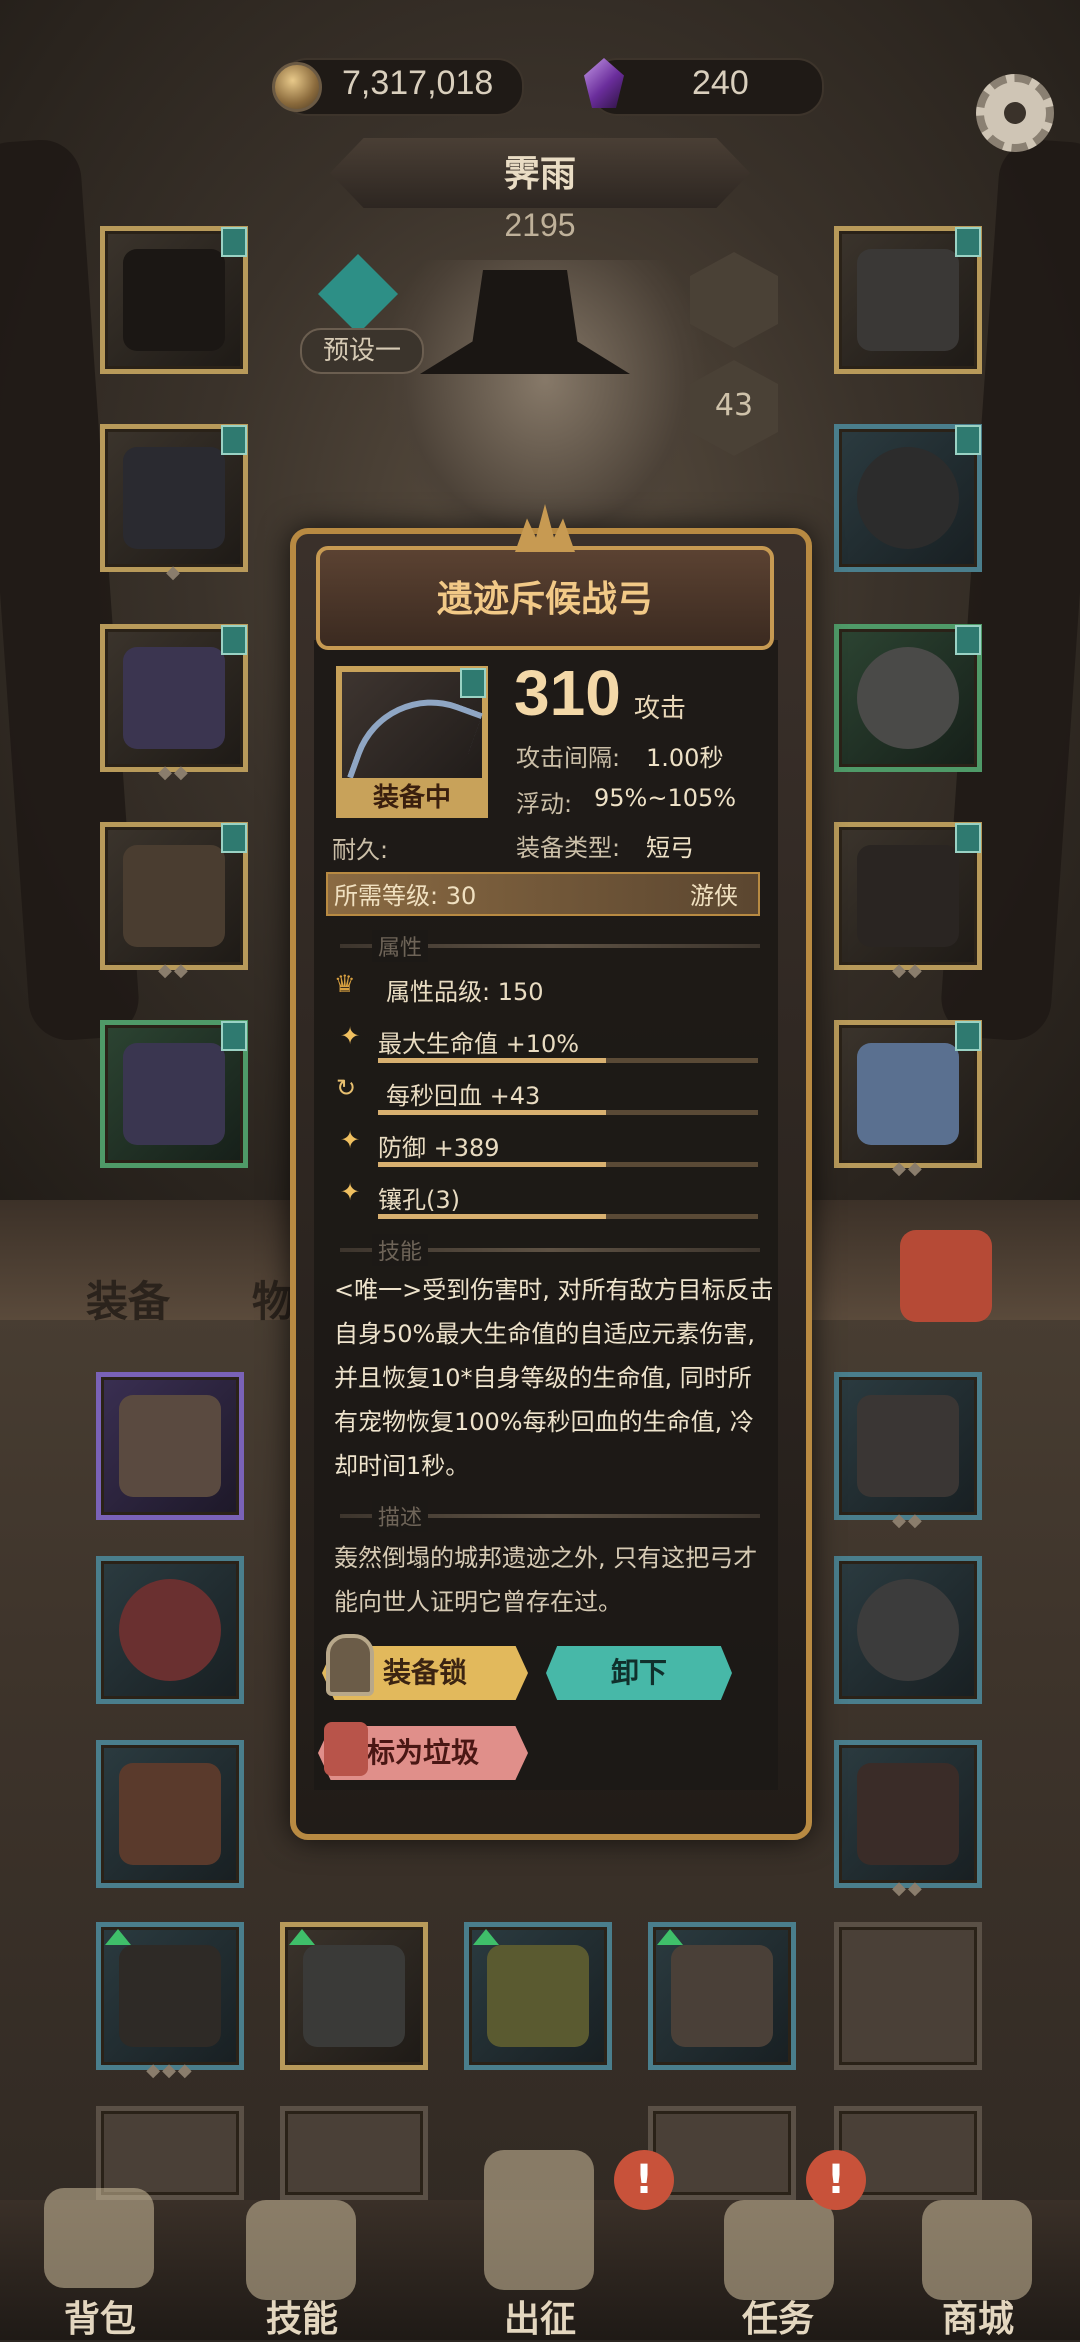 Image resolution: width=1080 pixels, height=2342 pixels. I want to click on settings-gear-icon, so click(1015, 113).